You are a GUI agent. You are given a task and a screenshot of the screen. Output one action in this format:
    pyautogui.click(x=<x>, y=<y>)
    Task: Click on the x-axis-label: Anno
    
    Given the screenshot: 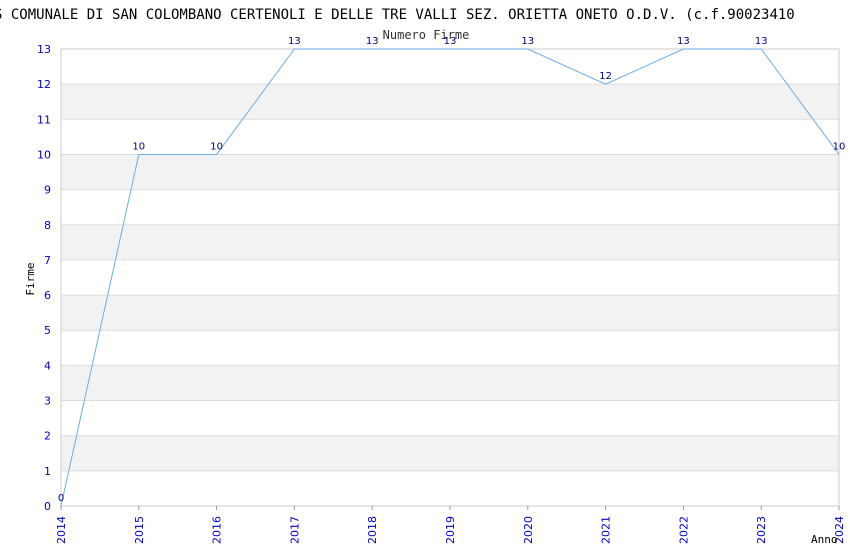 What is the action you would take?
    pyautogui.click(x=824, y=539)
    